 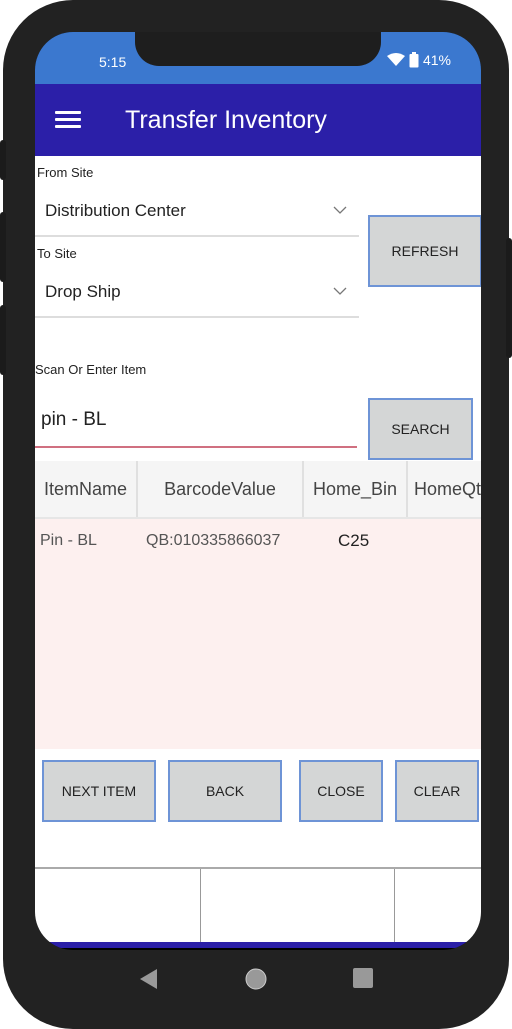 What do you see at coordinates (197, 213) in the screenshot?
I see `from-site-picker: Distribution Center` at bounding box center [197, 213].